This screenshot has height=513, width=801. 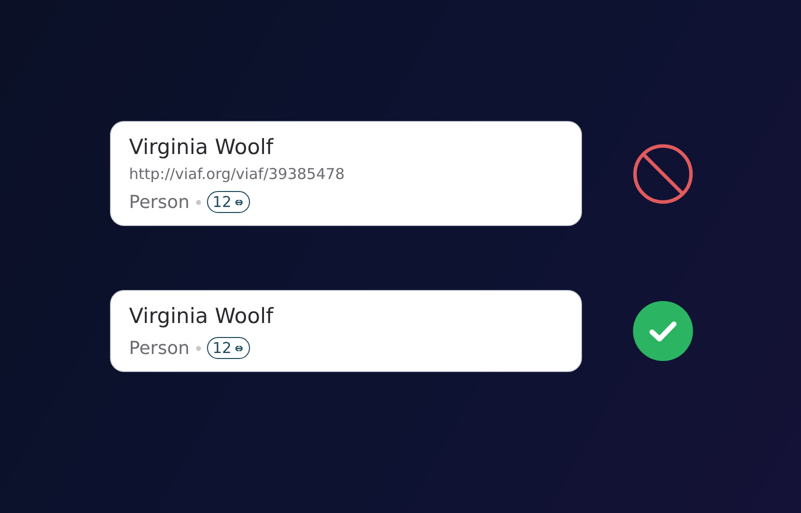 I want to click on record-url: http://viaf.org/viaf/39385478, so click(x=237, y=174).